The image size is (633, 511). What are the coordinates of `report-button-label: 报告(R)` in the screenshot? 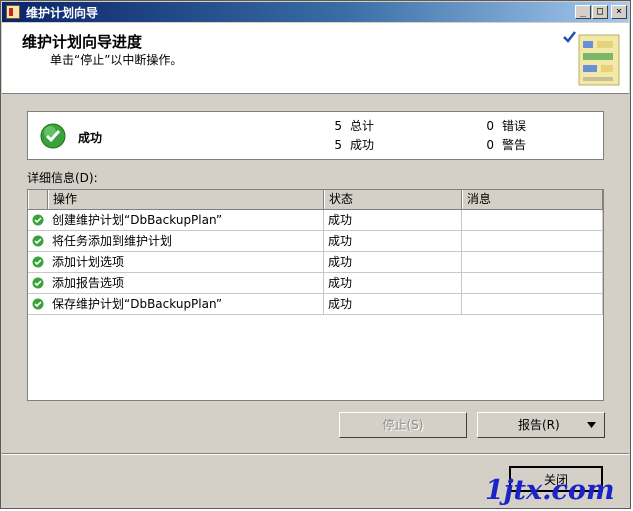 It's located at (539, 425).